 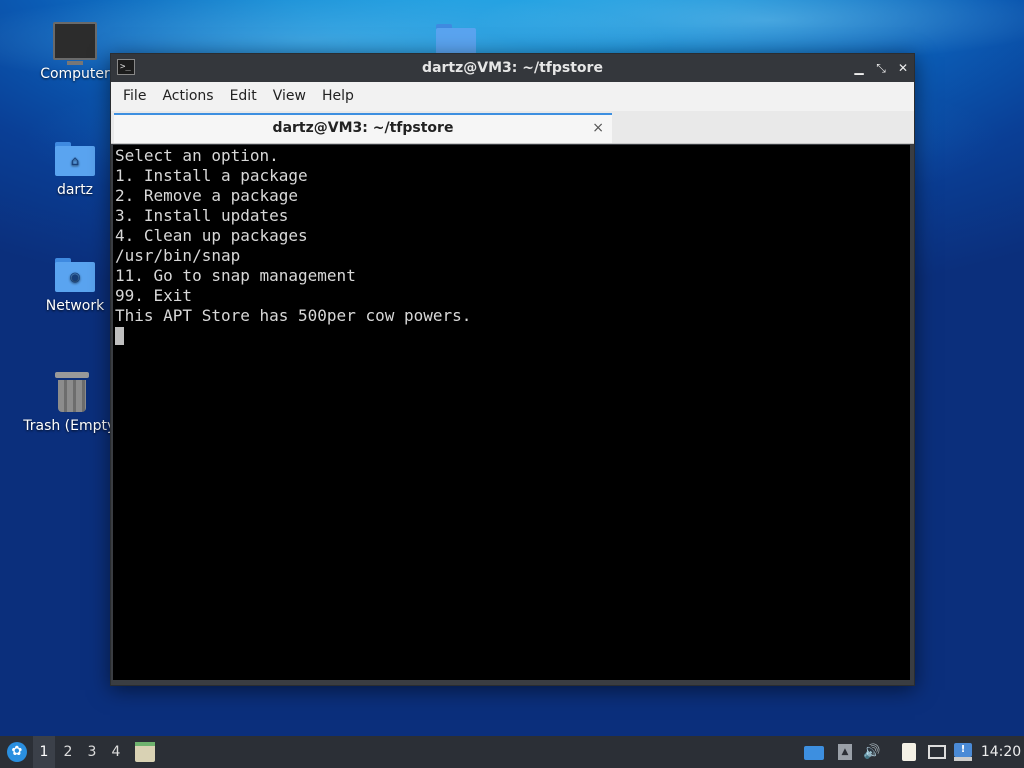 What do you see at coordinates (910, 752) in the screenshot?
I see `clipboard-icon` at bounding box center [910, 752].